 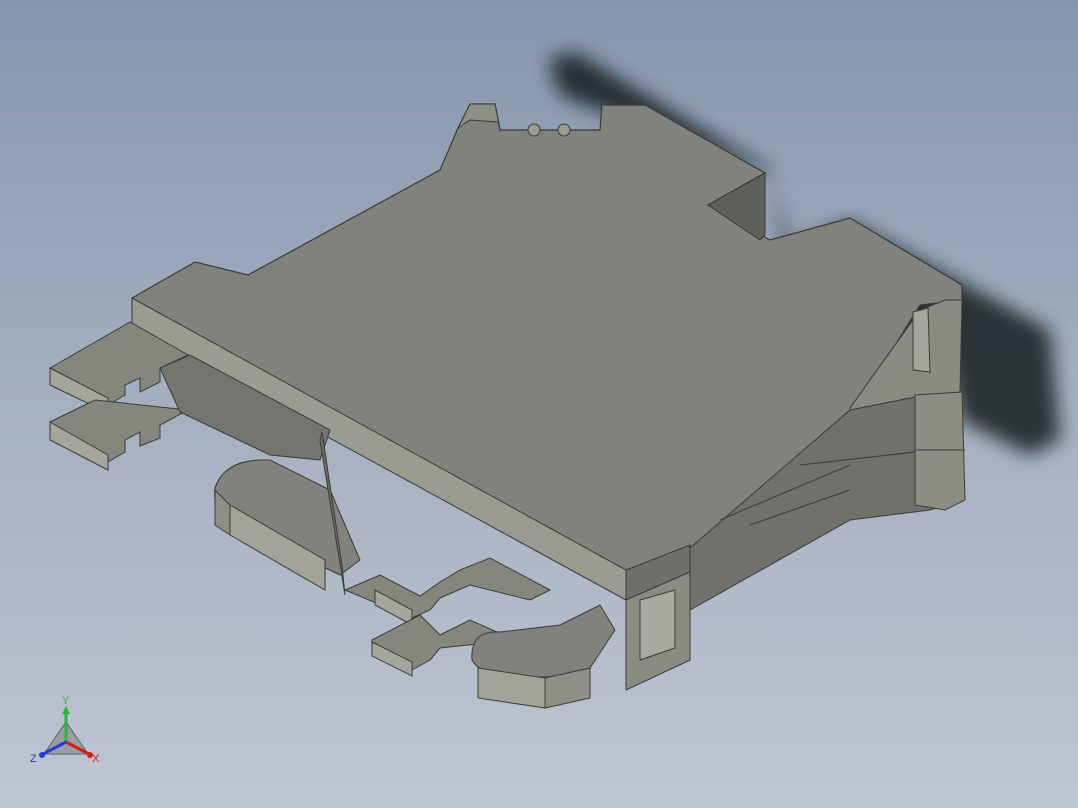 What do you see at coordinates (66, 732) in the screenshot?
I see `axis-triad: Y X Z` at bounding box center [66, 732].